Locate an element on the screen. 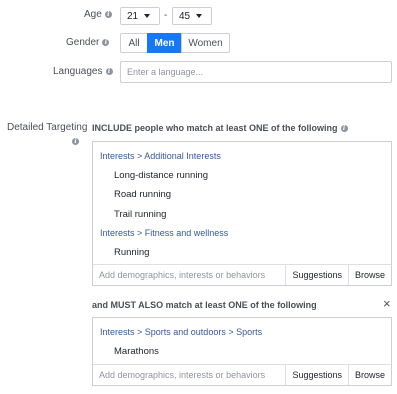 The height and width of the screenshot is (394, 397). gender-label: Gender i is located at coordinates (88, 42).